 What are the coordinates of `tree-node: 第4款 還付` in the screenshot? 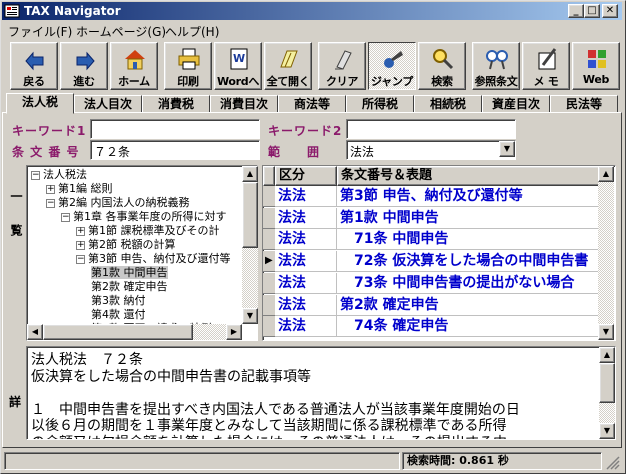 It's located at (118, 315).